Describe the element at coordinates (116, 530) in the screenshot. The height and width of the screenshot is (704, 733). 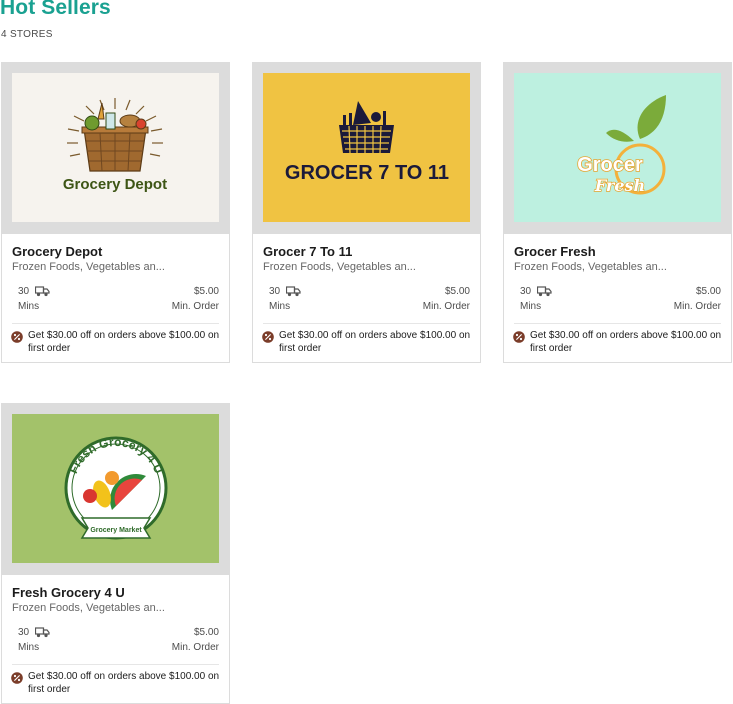
I see `logo-banner-text: Grocery Market` at that location.